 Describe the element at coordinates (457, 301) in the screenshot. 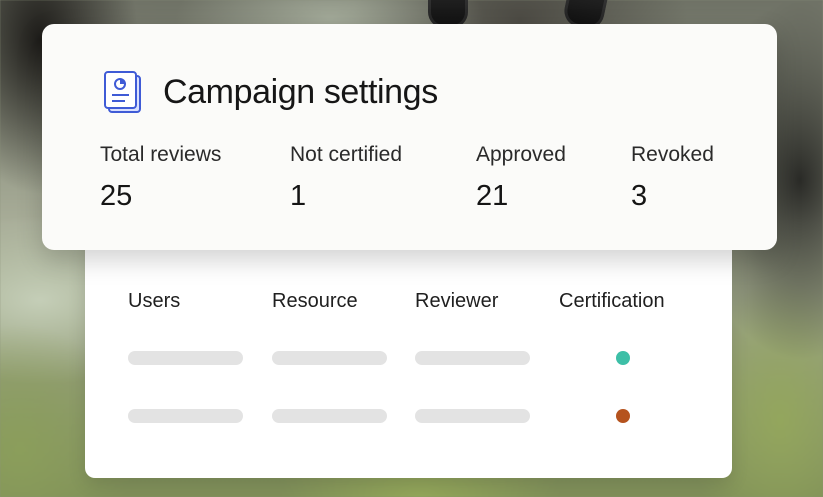

I see `column-header-reviewer: Reviewer` at that location.